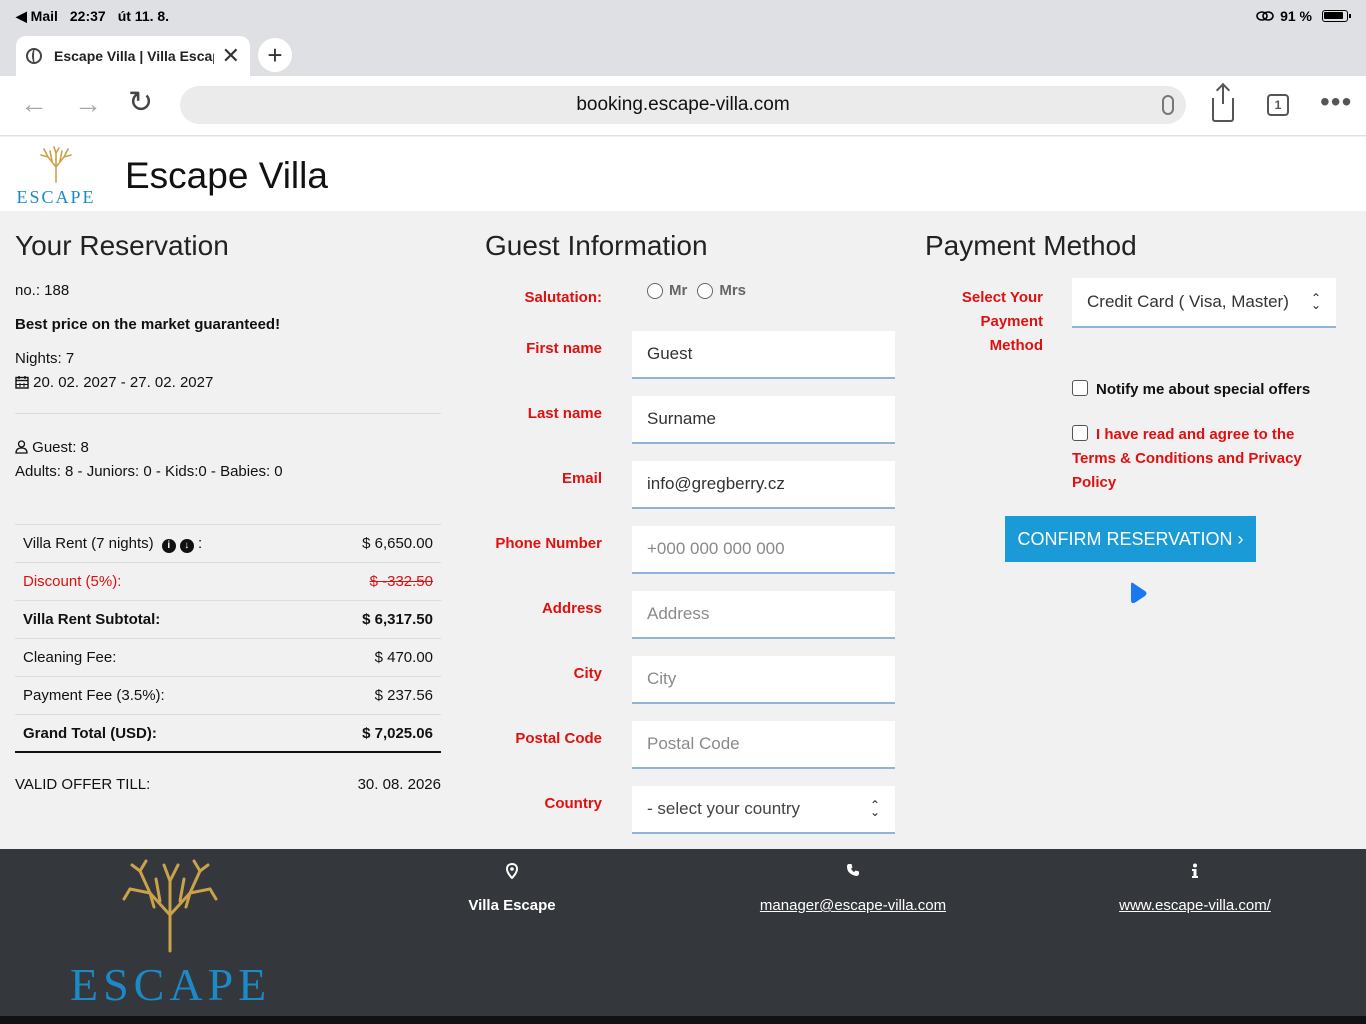 Image resolution: width=1366 pixels, height=1024 pixels. I want to click on share-icon, so click(1223, 104).